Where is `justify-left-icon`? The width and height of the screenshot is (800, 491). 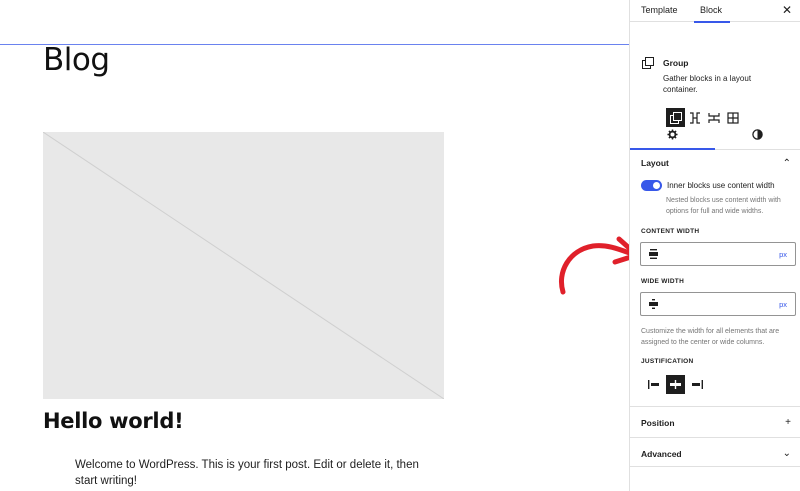
justify-left-icon is located at coordinates (653, 384).